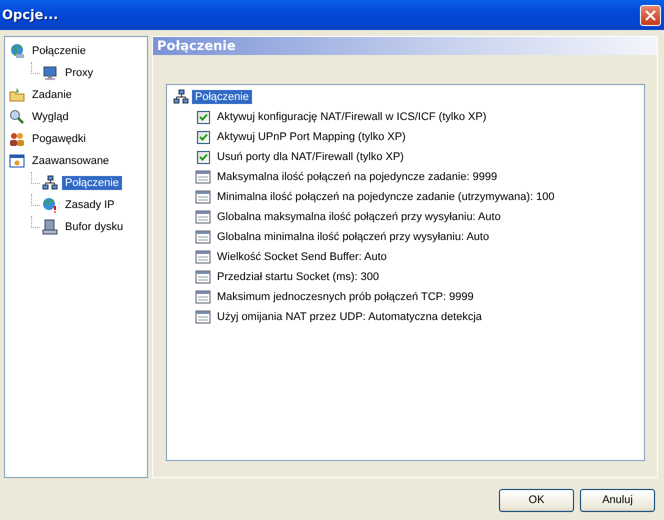 This screenshot has height=520, width=664. Describe the element at coordinates (90, 205) in the screenshot. I see `tree-item: Zasady IP` at that location.